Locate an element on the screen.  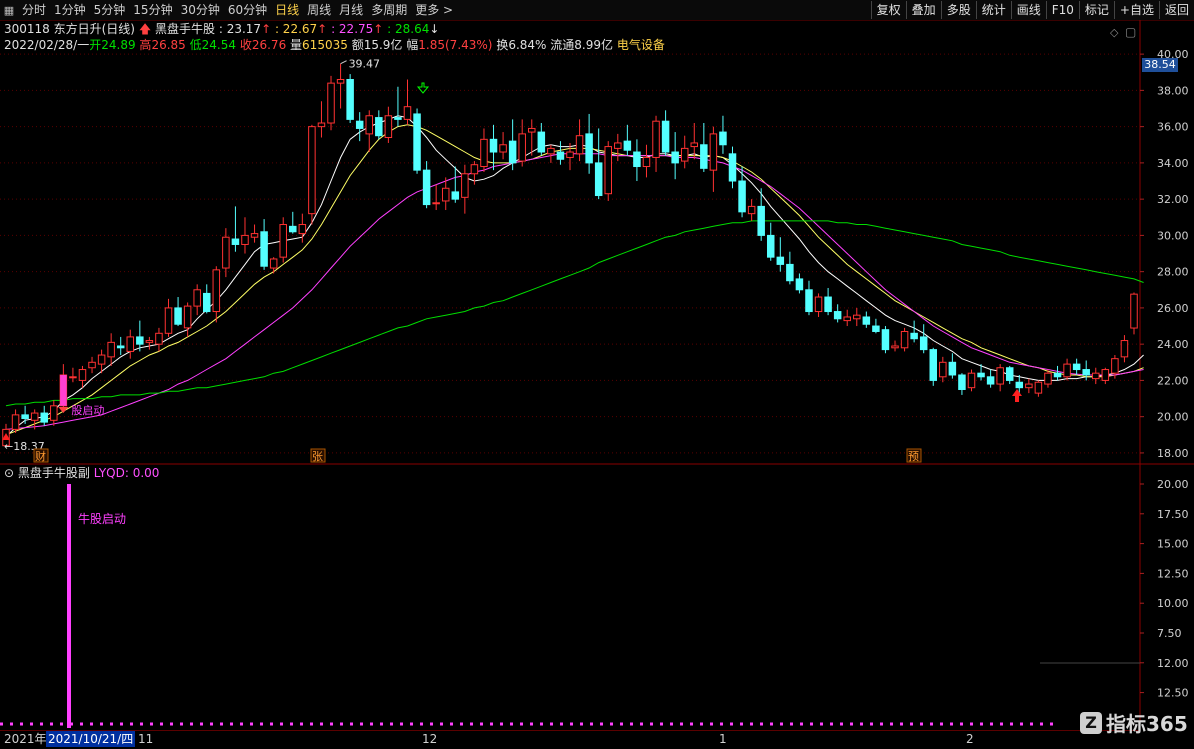
month-1: 1 is located at coordinates (723, 739).